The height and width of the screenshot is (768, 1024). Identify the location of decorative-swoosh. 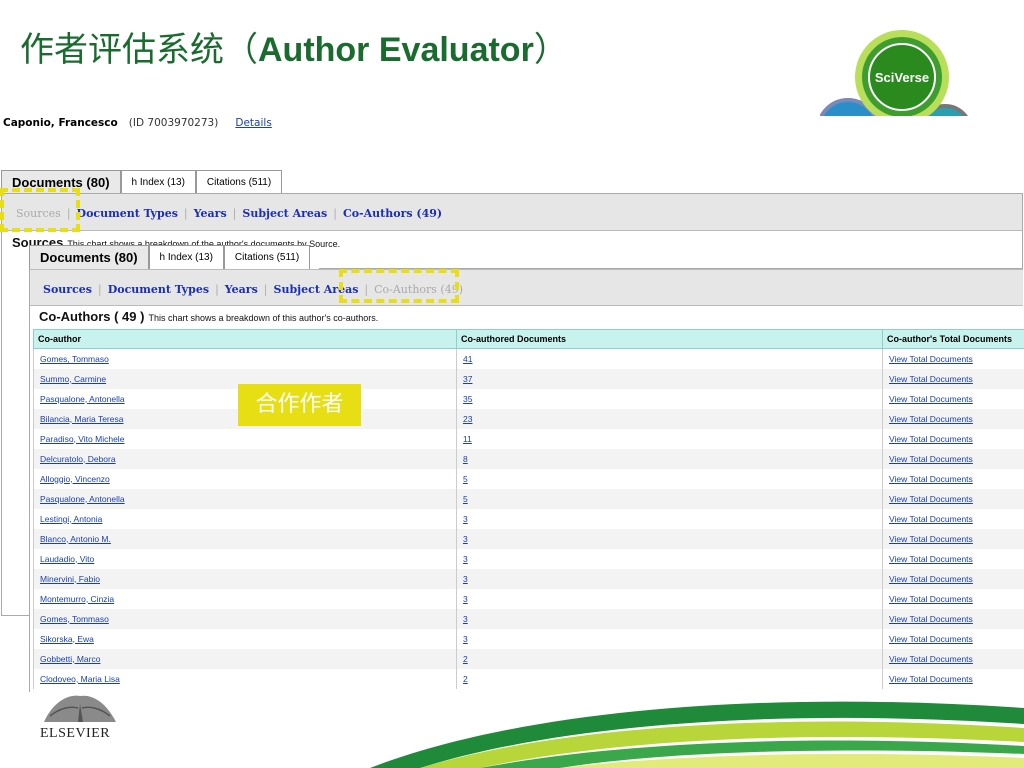
(697, 734).